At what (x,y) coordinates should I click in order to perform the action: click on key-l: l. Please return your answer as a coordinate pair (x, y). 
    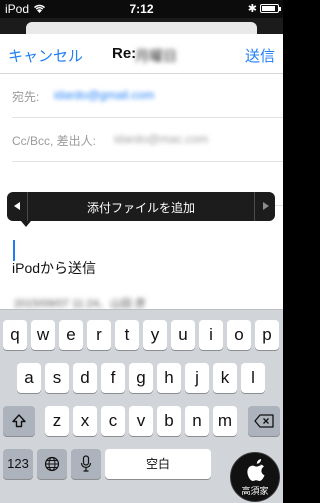
    Looking at the image, I should click on (253, 378).